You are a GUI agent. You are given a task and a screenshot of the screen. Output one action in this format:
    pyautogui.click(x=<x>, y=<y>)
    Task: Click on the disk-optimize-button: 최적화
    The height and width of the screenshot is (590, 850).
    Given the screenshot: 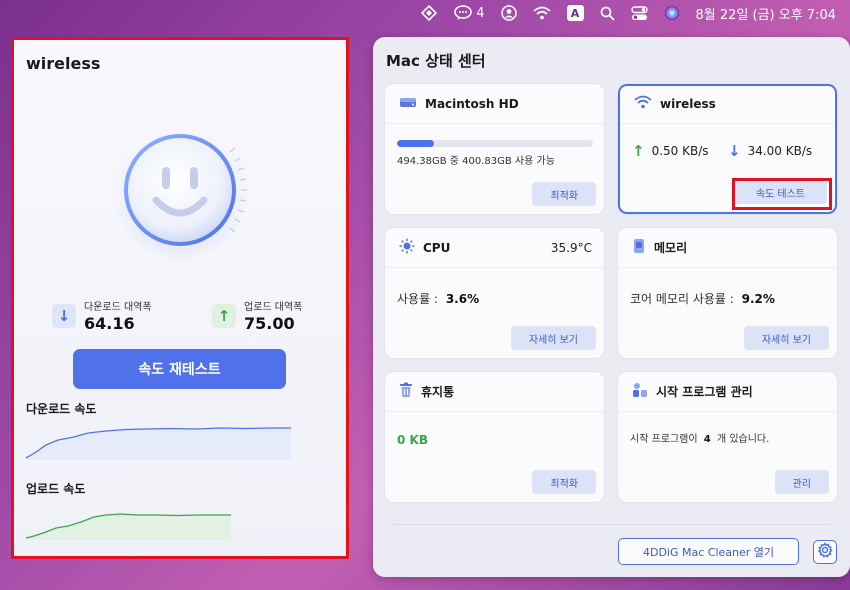 What is the action you would take?
    pyautogui.click(x=564, y=194)
    